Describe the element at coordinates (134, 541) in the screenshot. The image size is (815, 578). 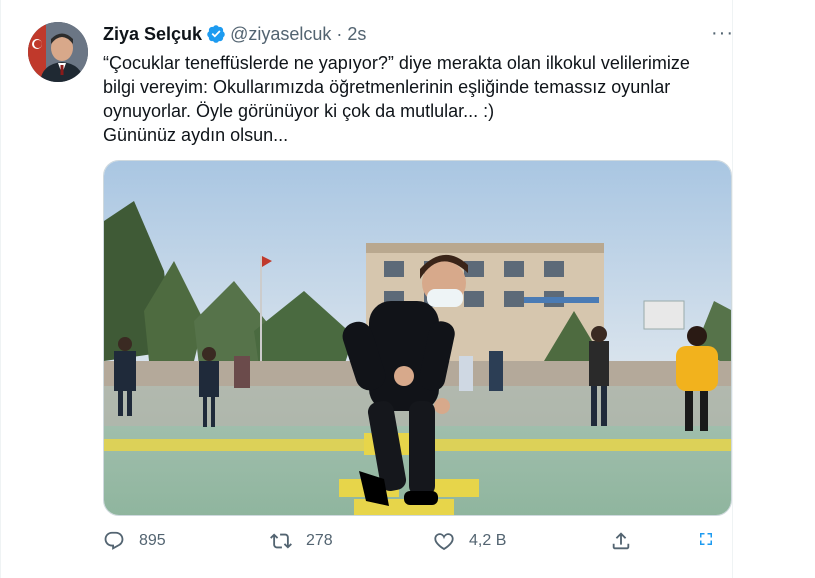
I see `reply-button: 895` at that location.